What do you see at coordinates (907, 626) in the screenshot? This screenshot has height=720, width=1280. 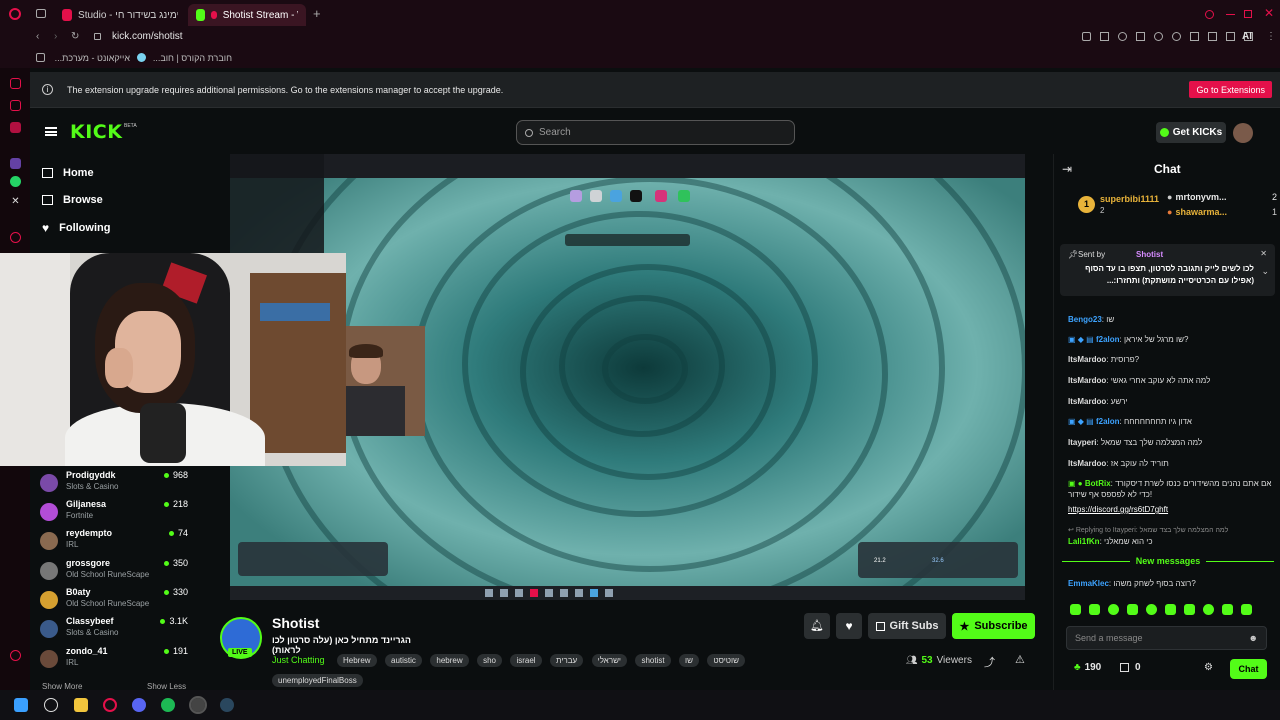 I see `gift-subs-button: Gift Subs` at bounding box center [907, 626].